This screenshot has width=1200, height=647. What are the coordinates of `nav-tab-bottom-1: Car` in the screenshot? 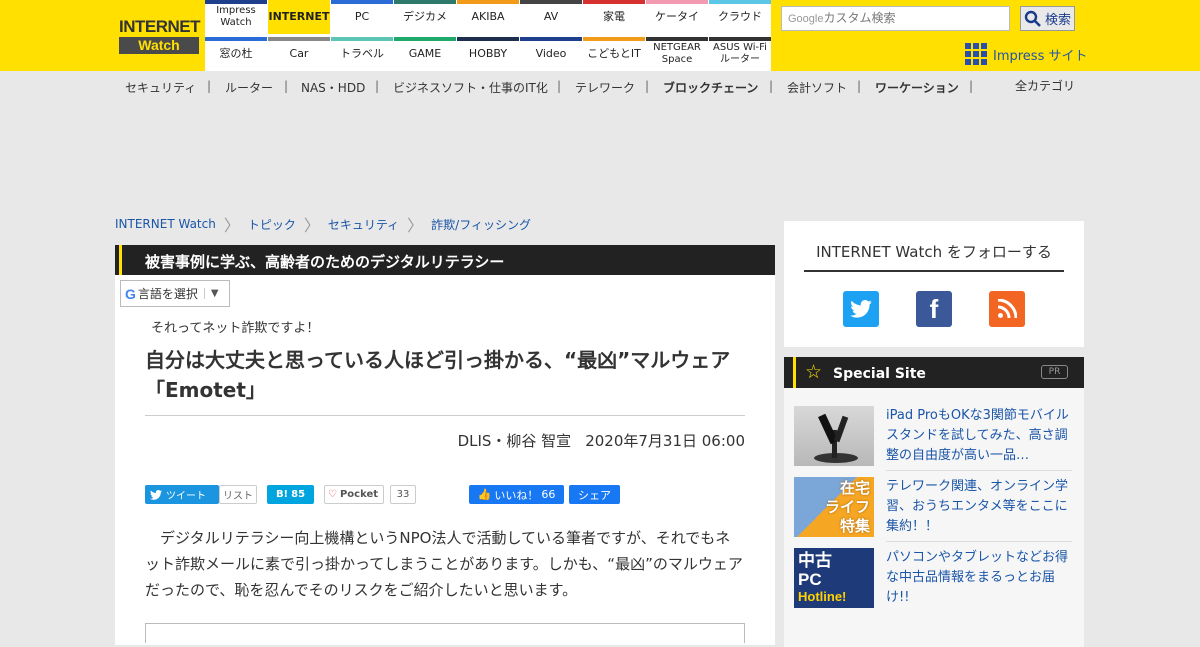 It's located at (299, 54).